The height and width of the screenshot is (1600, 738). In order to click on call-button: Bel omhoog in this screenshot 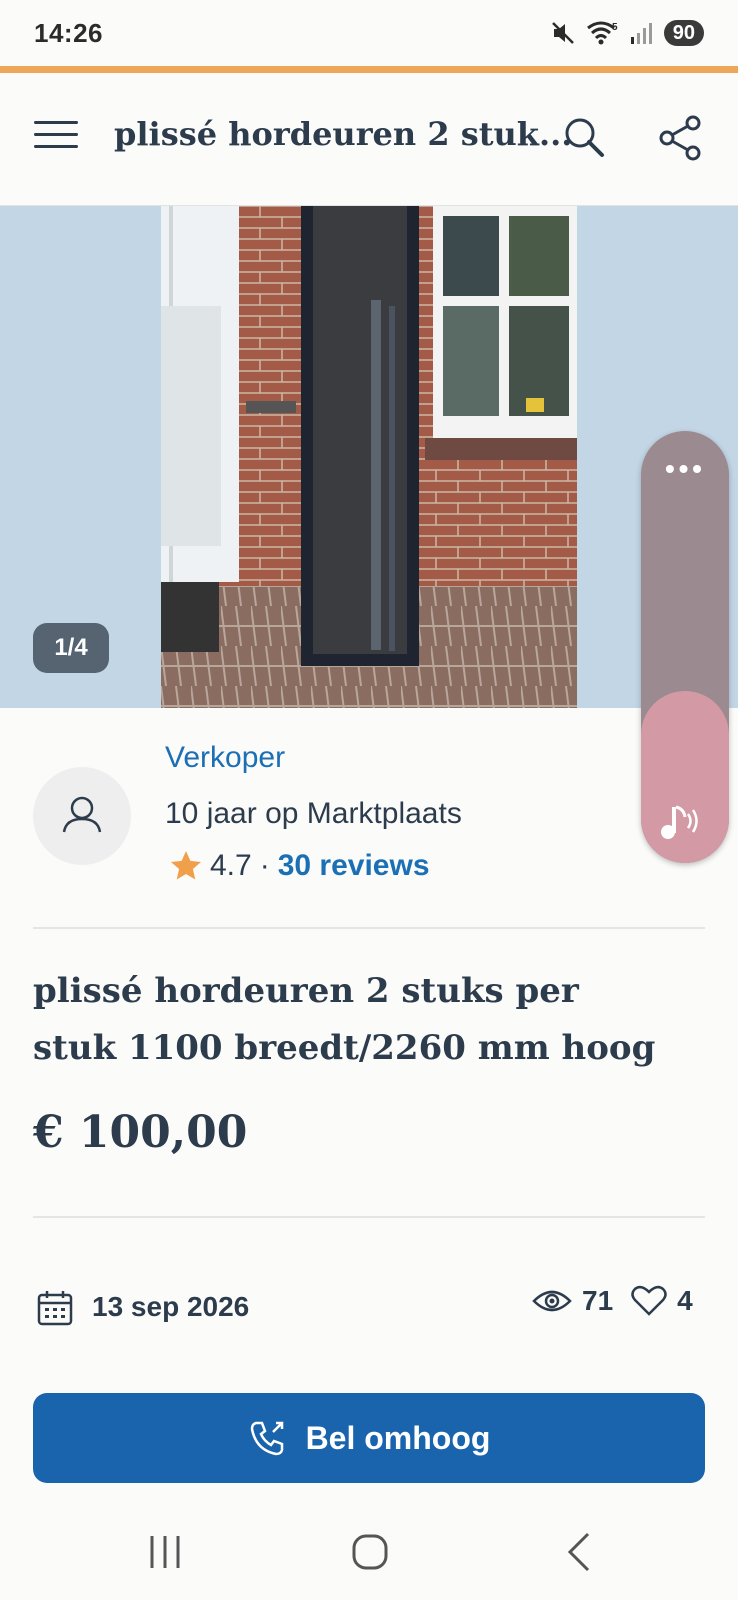, I will do `click(369, 1438)`.